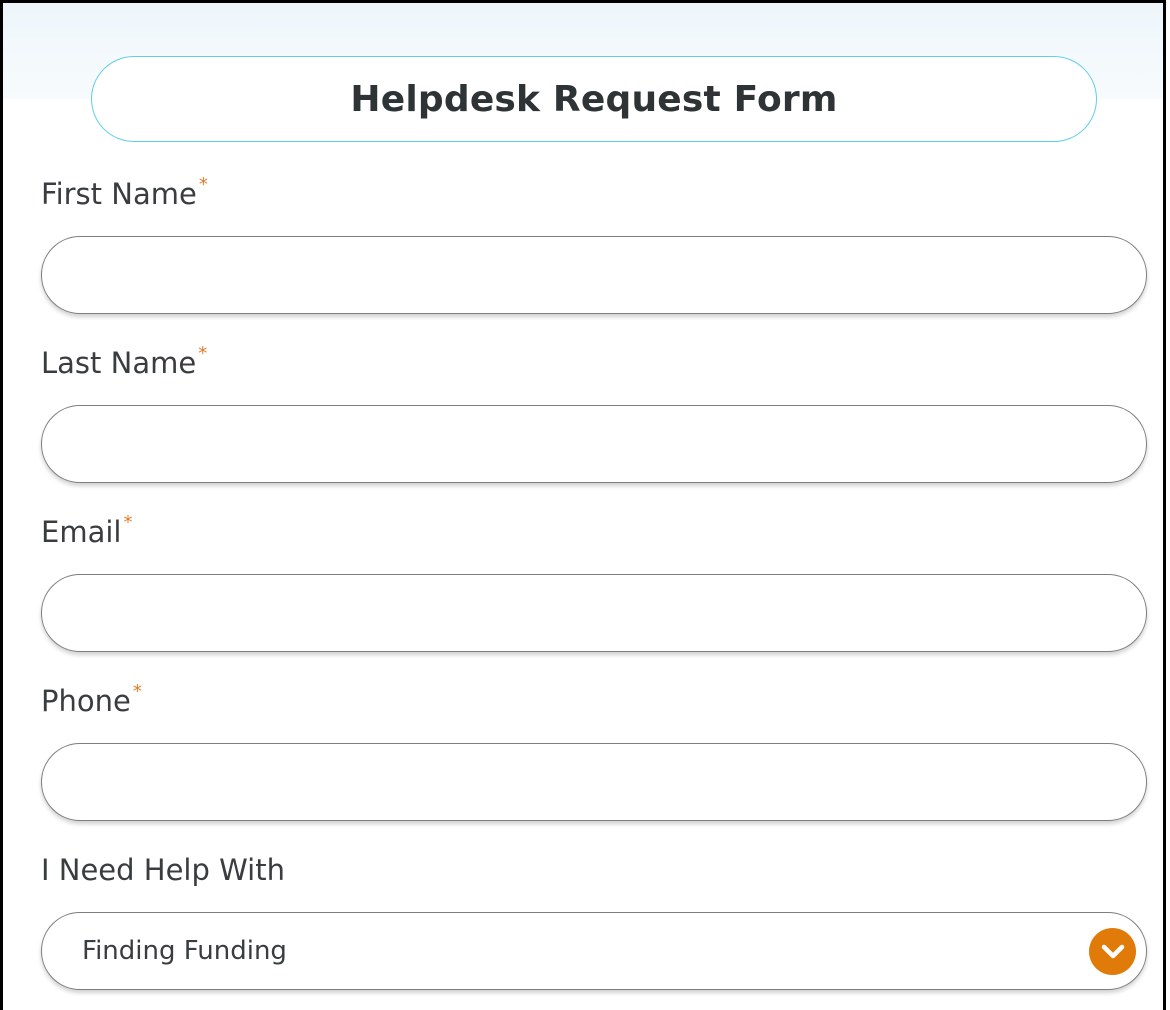 The height and width of the screenshot is (1010, 1170). What do you see at coordinates (594, 275) in the screenshot?
I see `first-name-input` at bounding box center [594, 275].